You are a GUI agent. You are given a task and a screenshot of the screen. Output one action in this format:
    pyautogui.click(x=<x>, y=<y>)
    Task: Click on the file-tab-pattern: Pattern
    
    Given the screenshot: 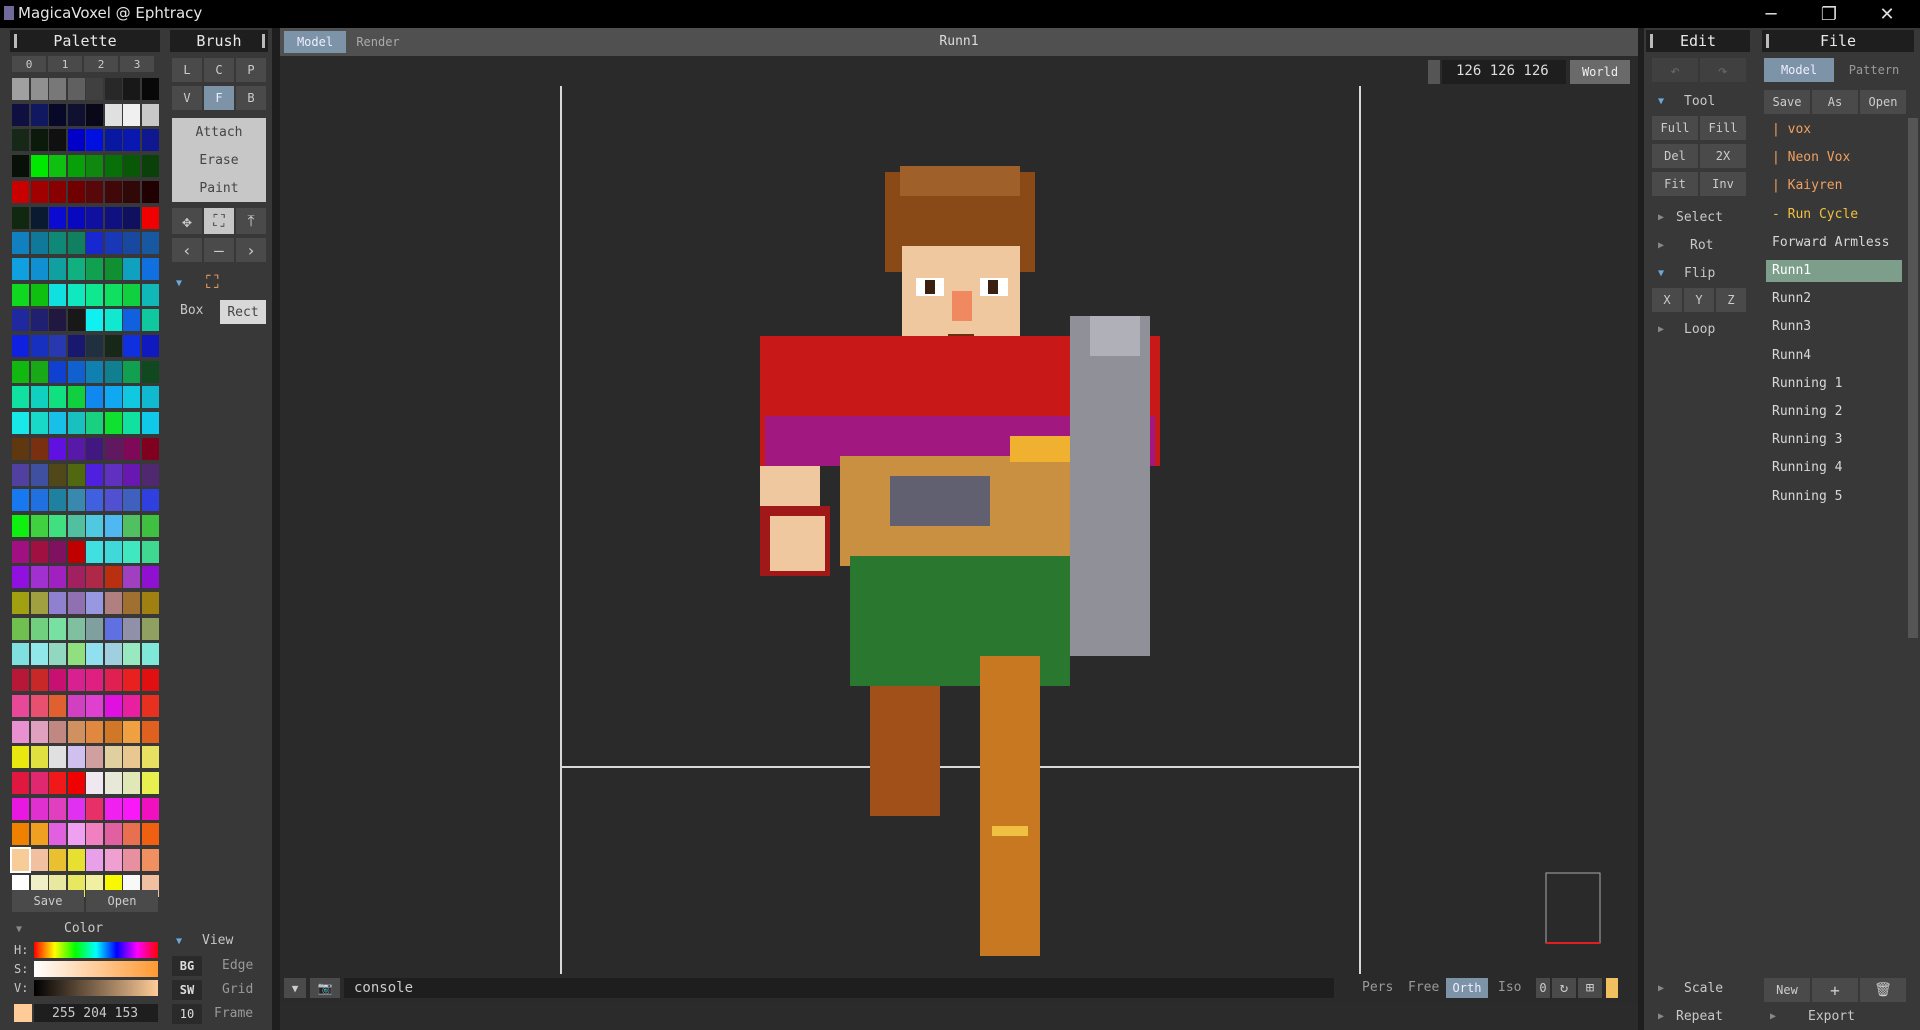 What is the action you would take?
    pyautogui.click(x=1874, y=70)
    